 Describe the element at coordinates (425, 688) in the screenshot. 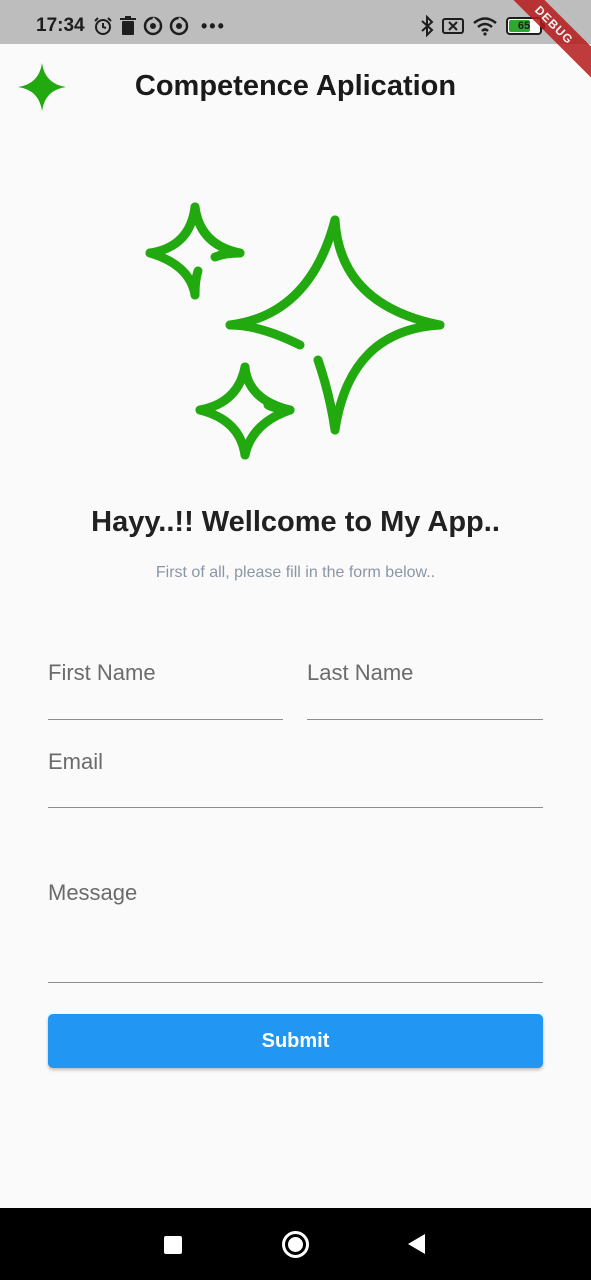

I see `last-name-field` at that location.